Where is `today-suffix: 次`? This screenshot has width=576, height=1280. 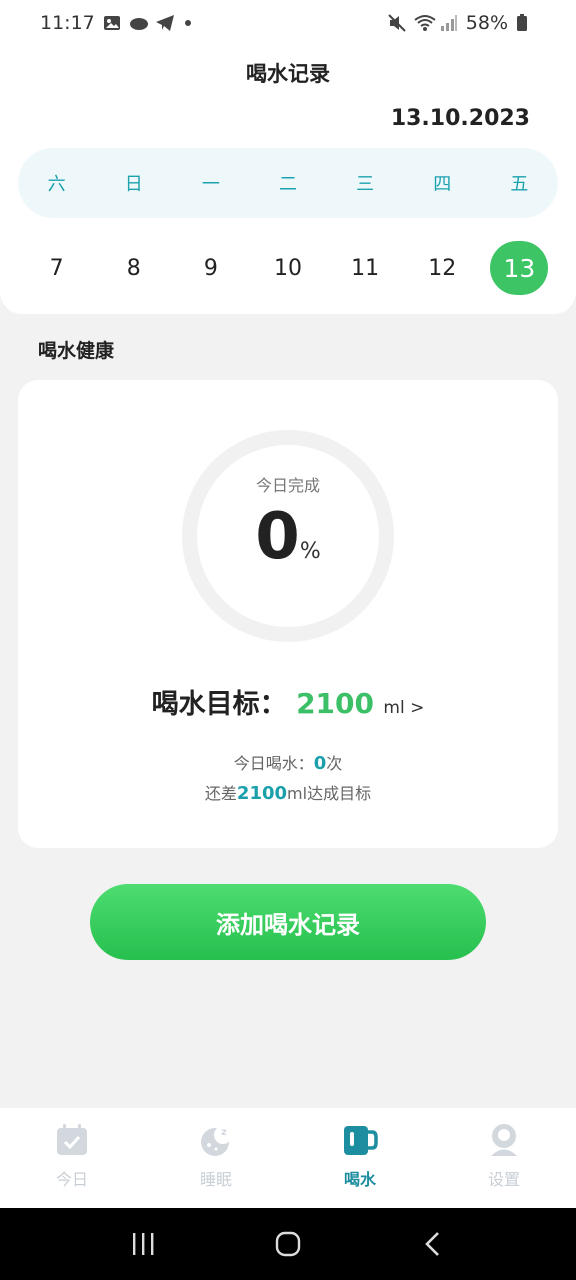
today-suffix: 次 is located at coordinates (334, 763).